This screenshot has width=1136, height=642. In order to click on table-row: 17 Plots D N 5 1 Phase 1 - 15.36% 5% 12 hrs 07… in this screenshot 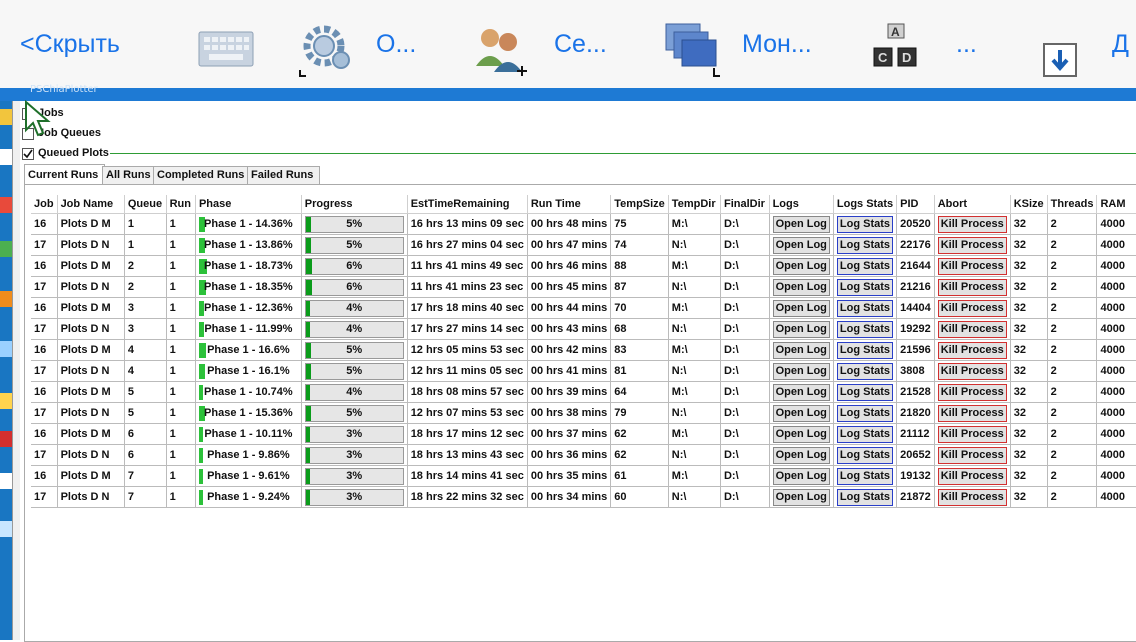, I will do `click(583, 413)`.